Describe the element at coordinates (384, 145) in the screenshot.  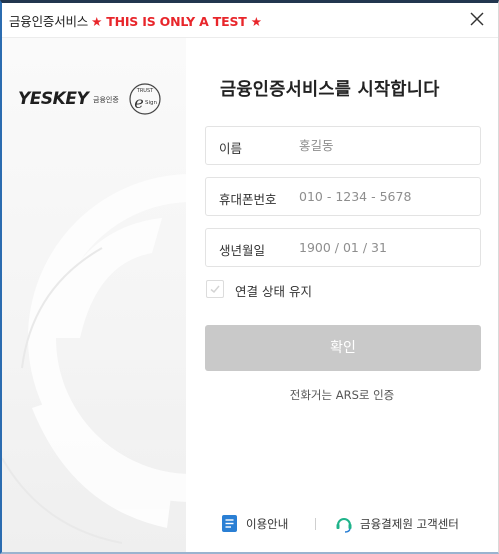
I see `name-input` at that location.